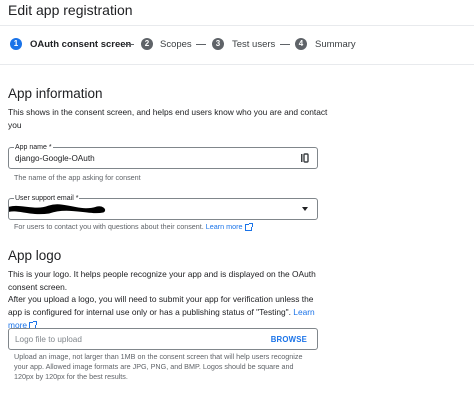  I want to click on logo-upload-field: Logo file to upload BROWSE, so click(163, 339).